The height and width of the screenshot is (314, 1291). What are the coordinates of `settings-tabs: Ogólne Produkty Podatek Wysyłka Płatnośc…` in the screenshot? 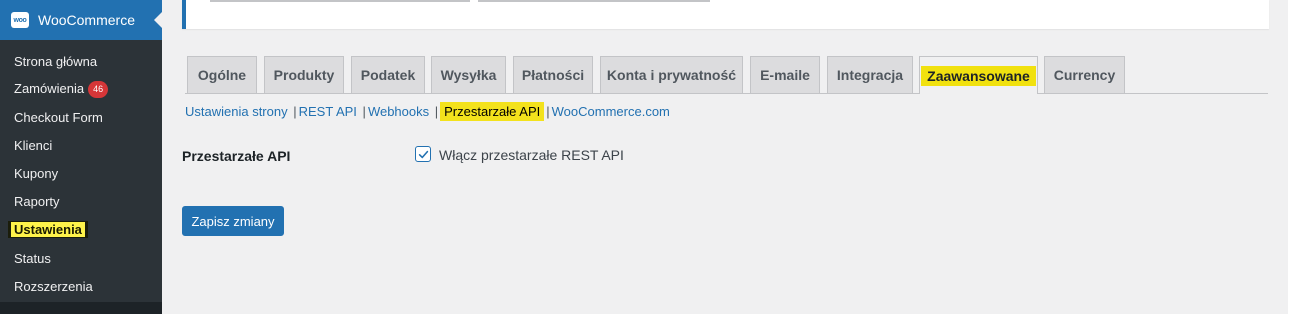 It's located at (726, 75).